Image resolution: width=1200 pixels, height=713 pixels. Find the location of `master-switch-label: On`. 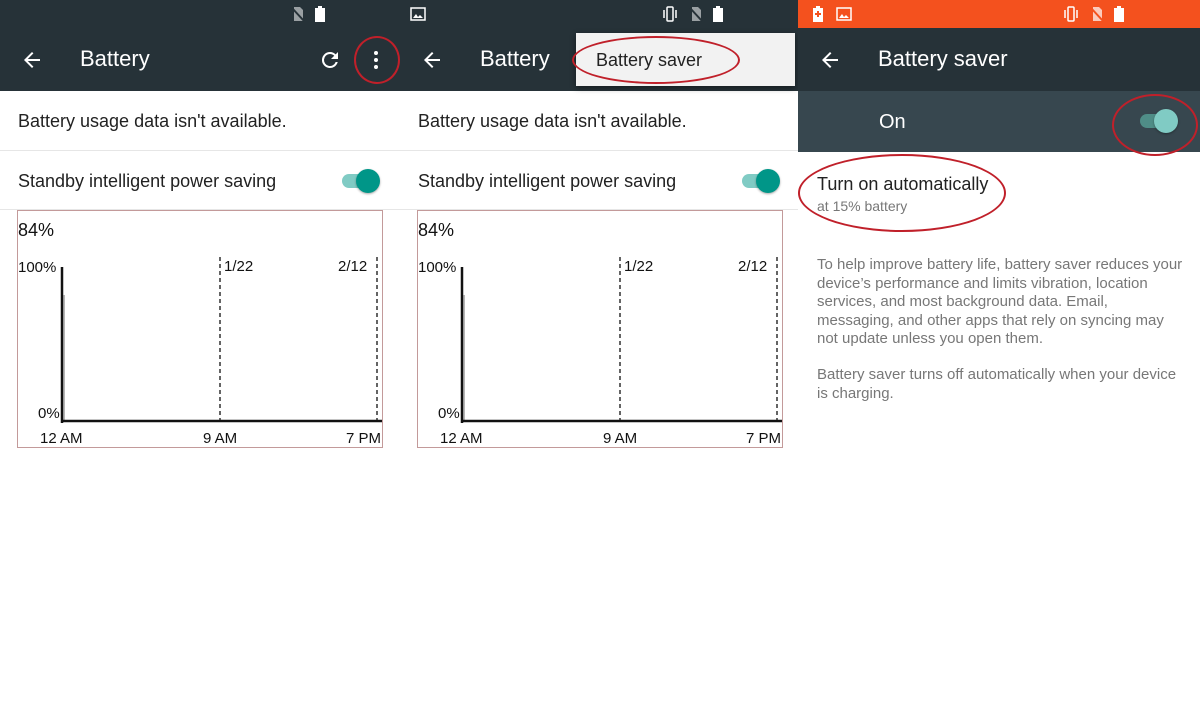

master-switch-label: On is located at coordinates (892, 122).